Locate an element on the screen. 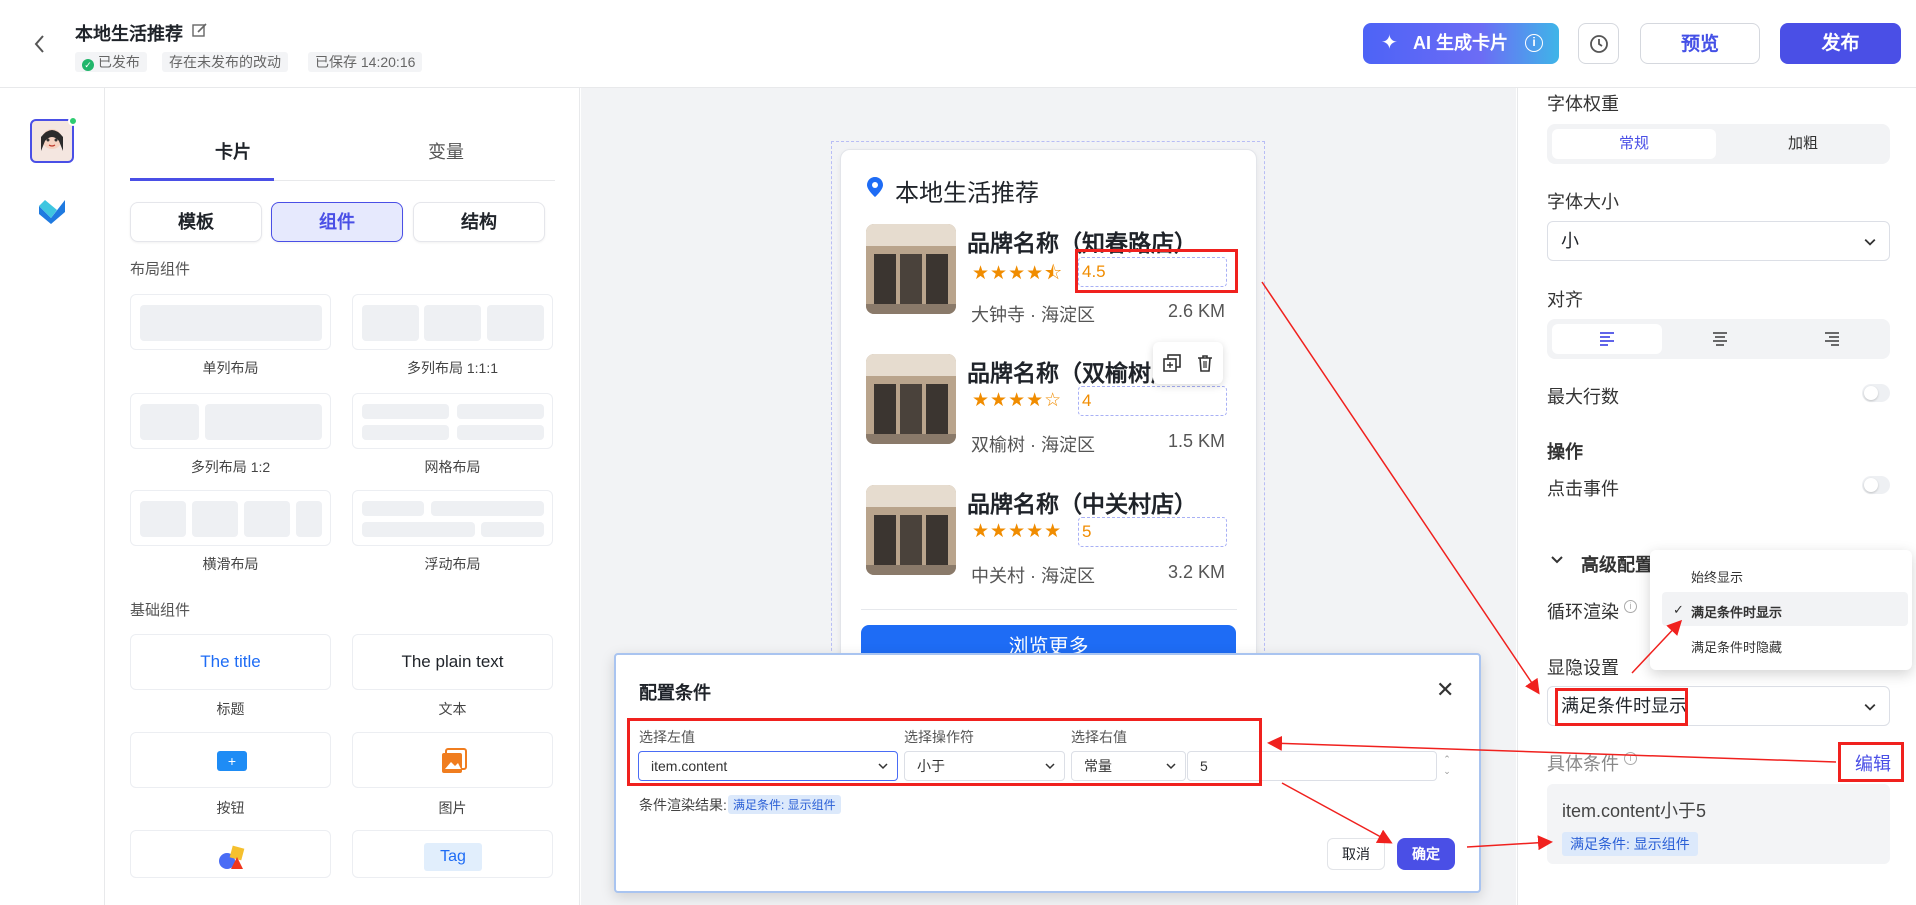  published-status-badge: ✓ 已发布 is located at coordinates (111, 62).